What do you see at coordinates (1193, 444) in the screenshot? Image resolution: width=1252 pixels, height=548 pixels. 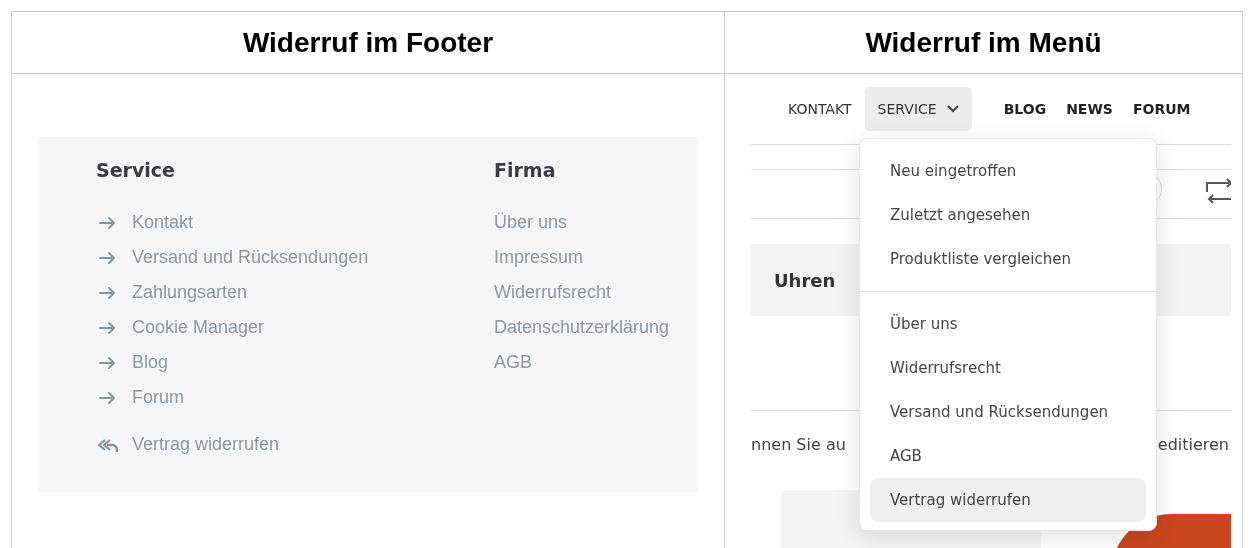 I see `body-text: editieren` at bounding box center [1193, 444].